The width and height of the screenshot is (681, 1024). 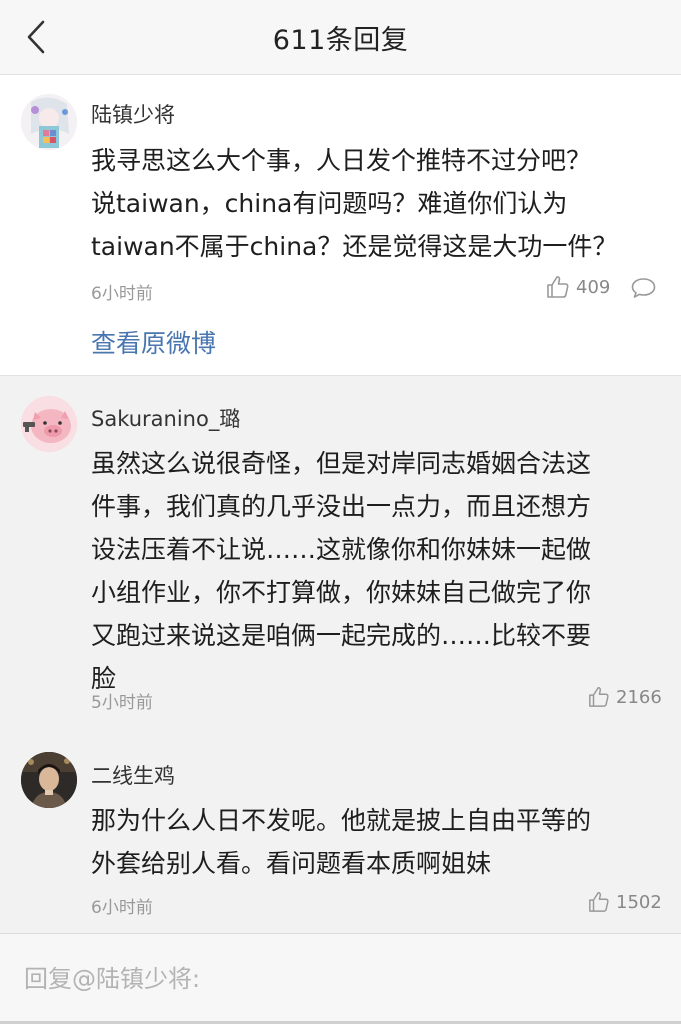 What do you see at coordinates (153, 342) in the screenshot?
I see `view-original-post-link: 查看原微博` at bounding box center [153, 342].